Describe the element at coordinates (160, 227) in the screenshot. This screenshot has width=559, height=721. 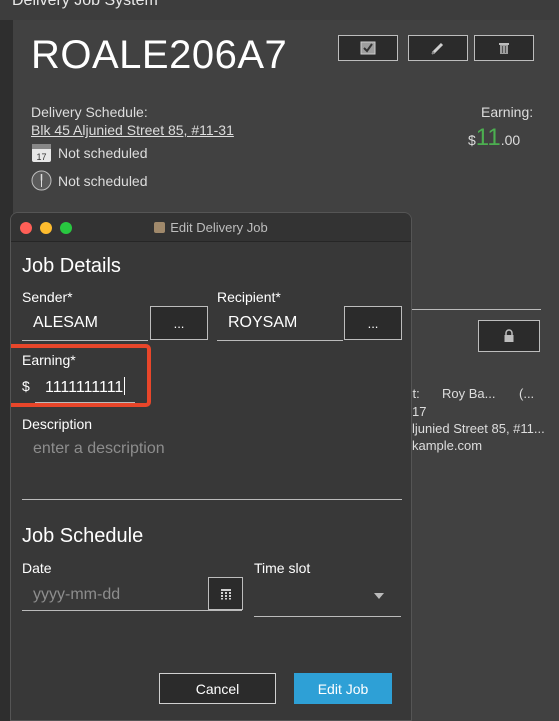
I see `app-icon` at that location.